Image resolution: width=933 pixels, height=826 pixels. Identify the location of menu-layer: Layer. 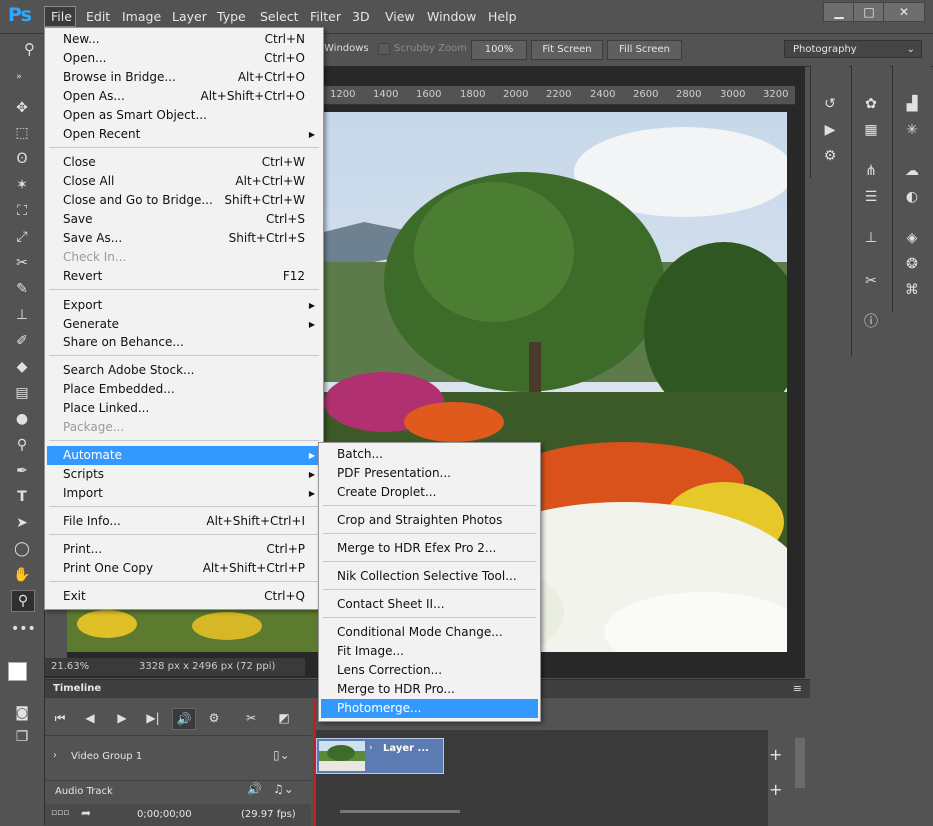
(189, 16).